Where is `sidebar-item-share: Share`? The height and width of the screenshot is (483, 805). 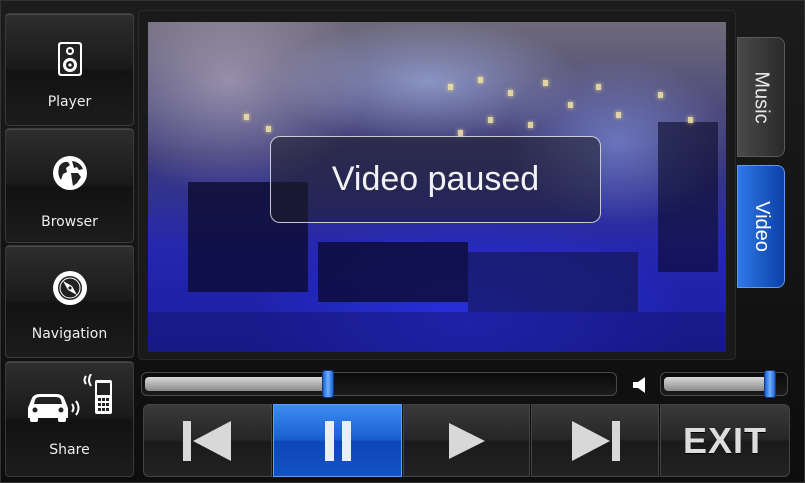 sidebar-item-share: Share is located at coordinates (69, 419).